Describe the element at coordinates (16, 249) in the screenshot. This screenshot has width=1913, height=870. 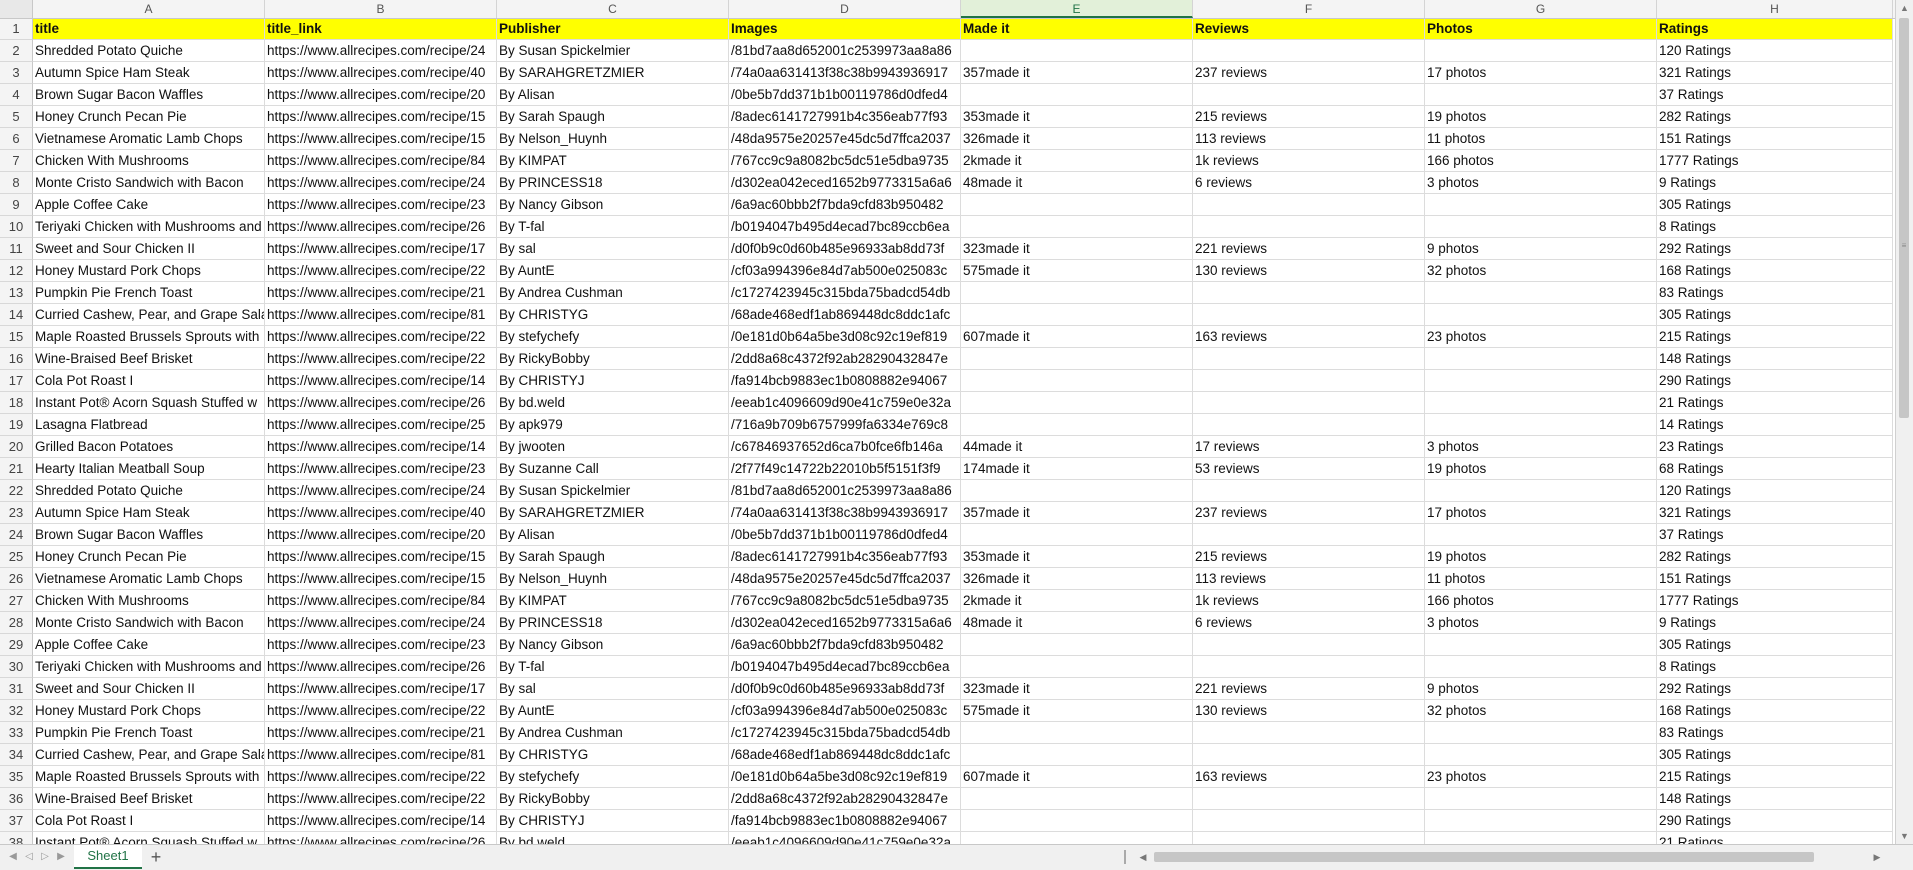
I see `row-number: 11` at that location.